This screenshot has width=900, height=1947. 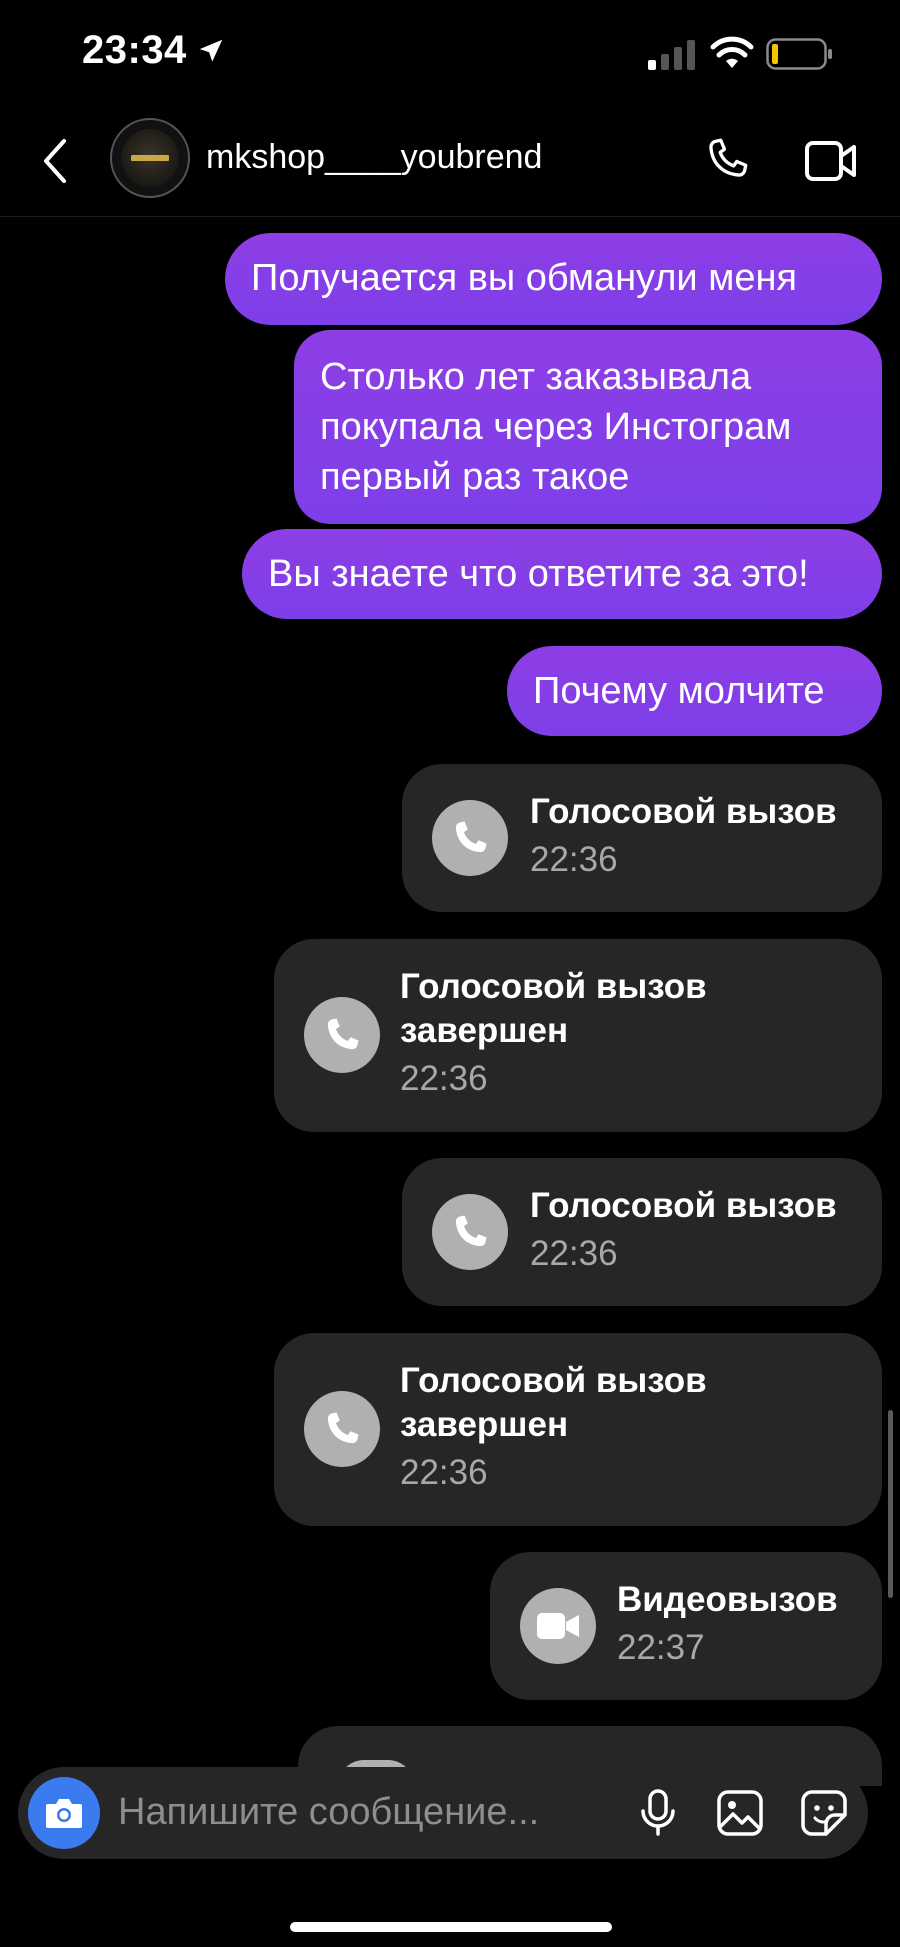 I want to click on call-time: 22:37, so click(x=661, y=1647).